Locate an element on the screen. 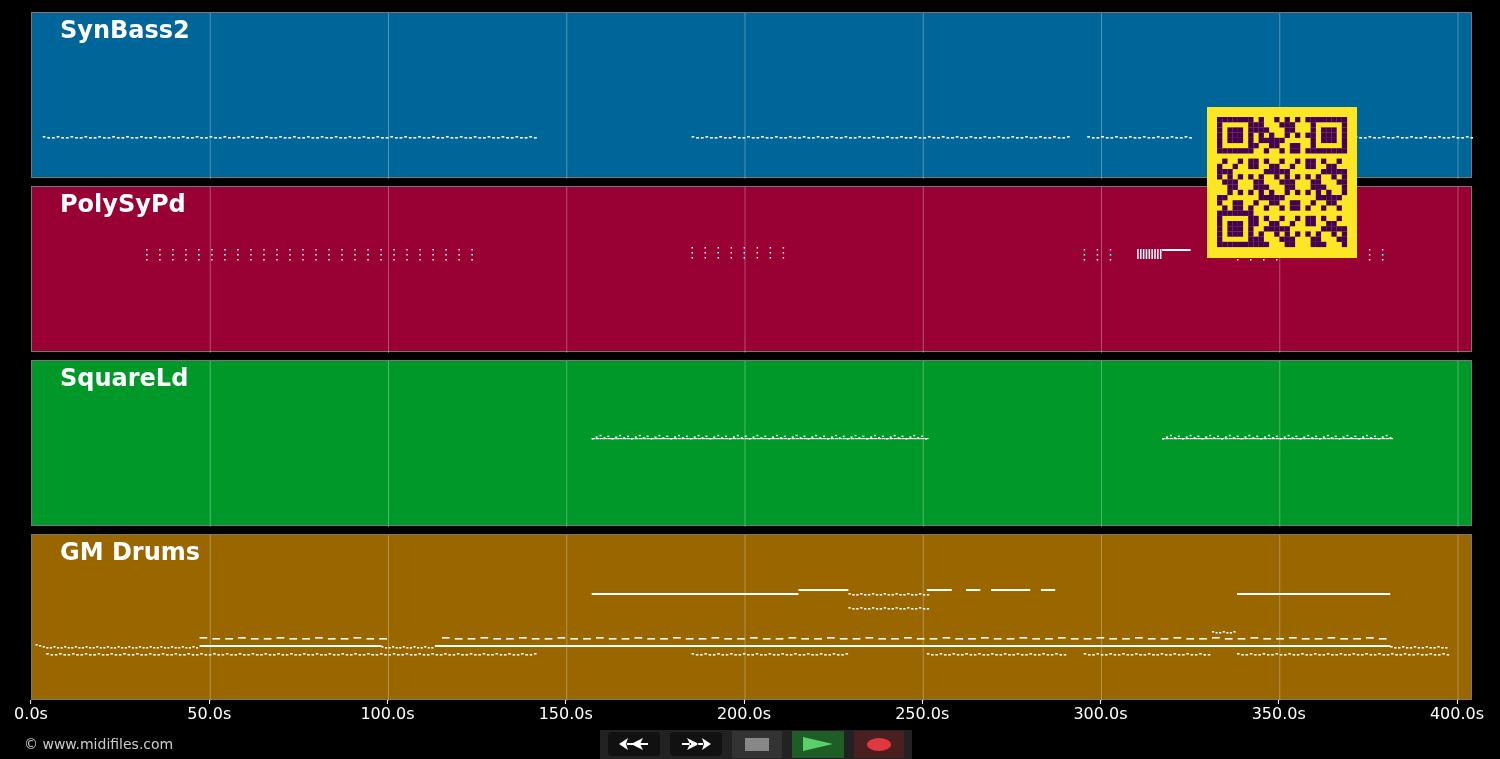 The height and width of the screenshot is (759, 1500). qr-code-icon is located at coordinates (1282, 182).